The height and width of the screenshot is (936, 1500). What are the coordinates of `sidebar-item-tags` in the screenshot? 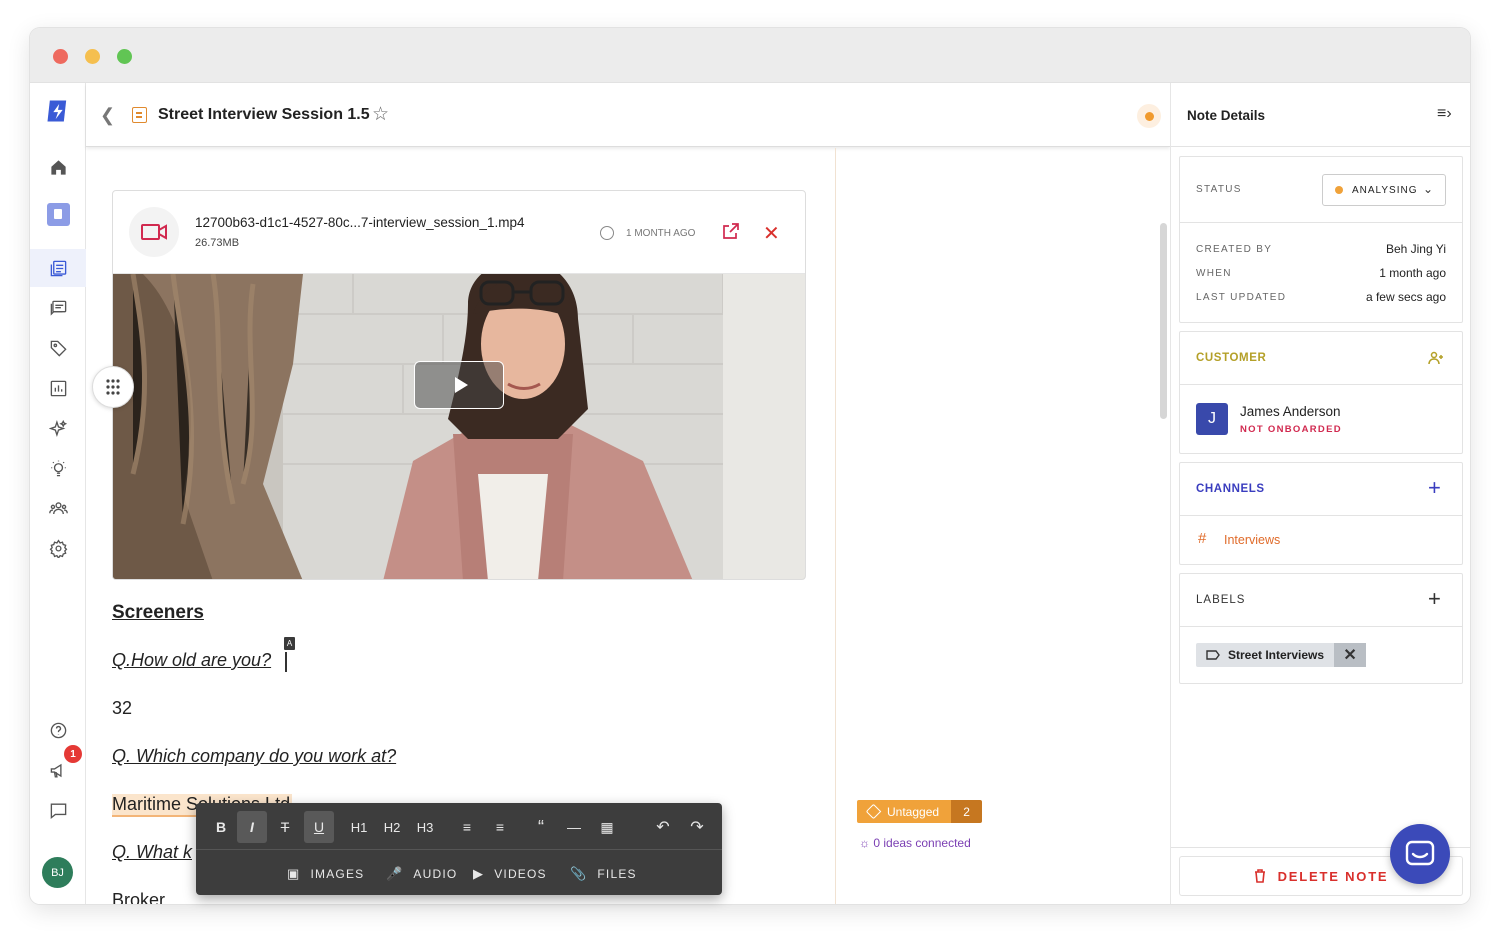 It's located at (58, 348).